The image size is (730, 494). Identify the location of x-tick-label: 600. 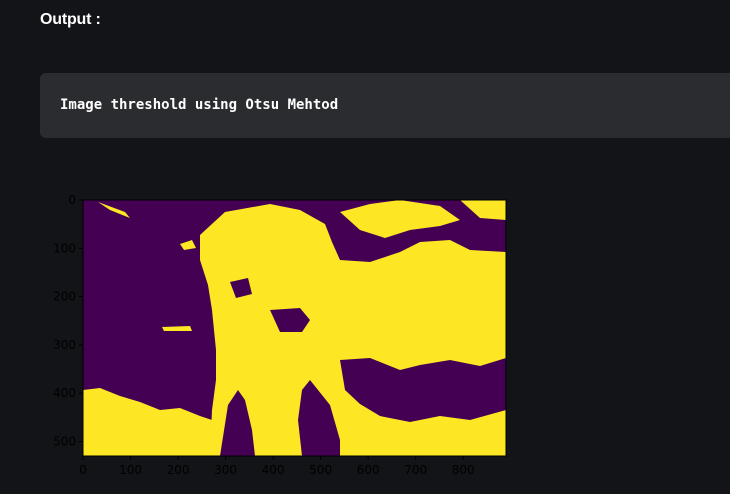
(368, 470).